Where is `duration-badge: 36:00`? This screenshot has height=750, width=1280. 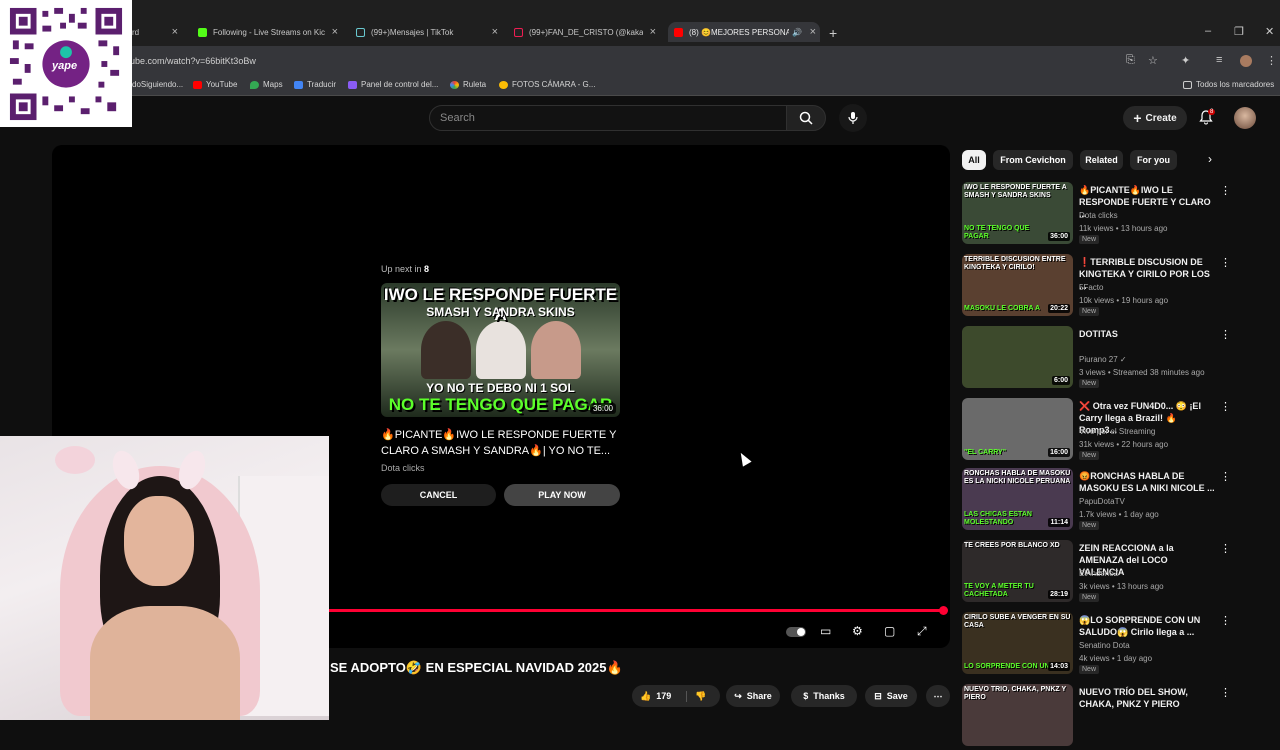 duration-badge: 36:00 is located at coordinates (602, 408).